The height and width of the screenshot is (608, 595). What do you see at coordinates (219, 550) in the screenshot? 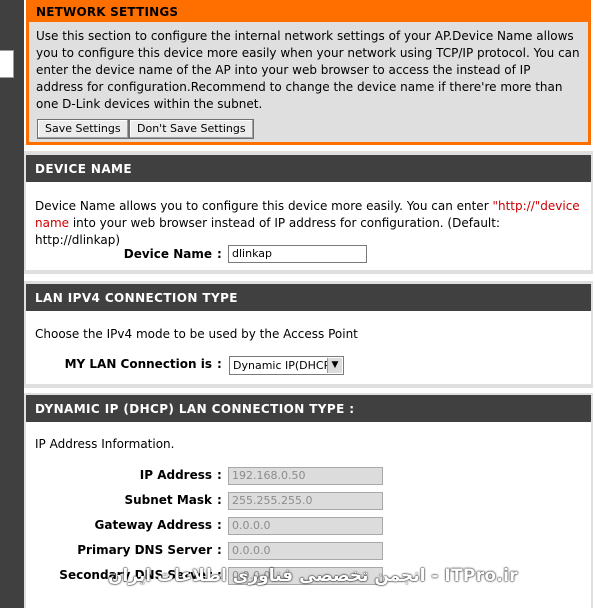
I see `primary-dns-colon: :` at bounding box center [219, 550].